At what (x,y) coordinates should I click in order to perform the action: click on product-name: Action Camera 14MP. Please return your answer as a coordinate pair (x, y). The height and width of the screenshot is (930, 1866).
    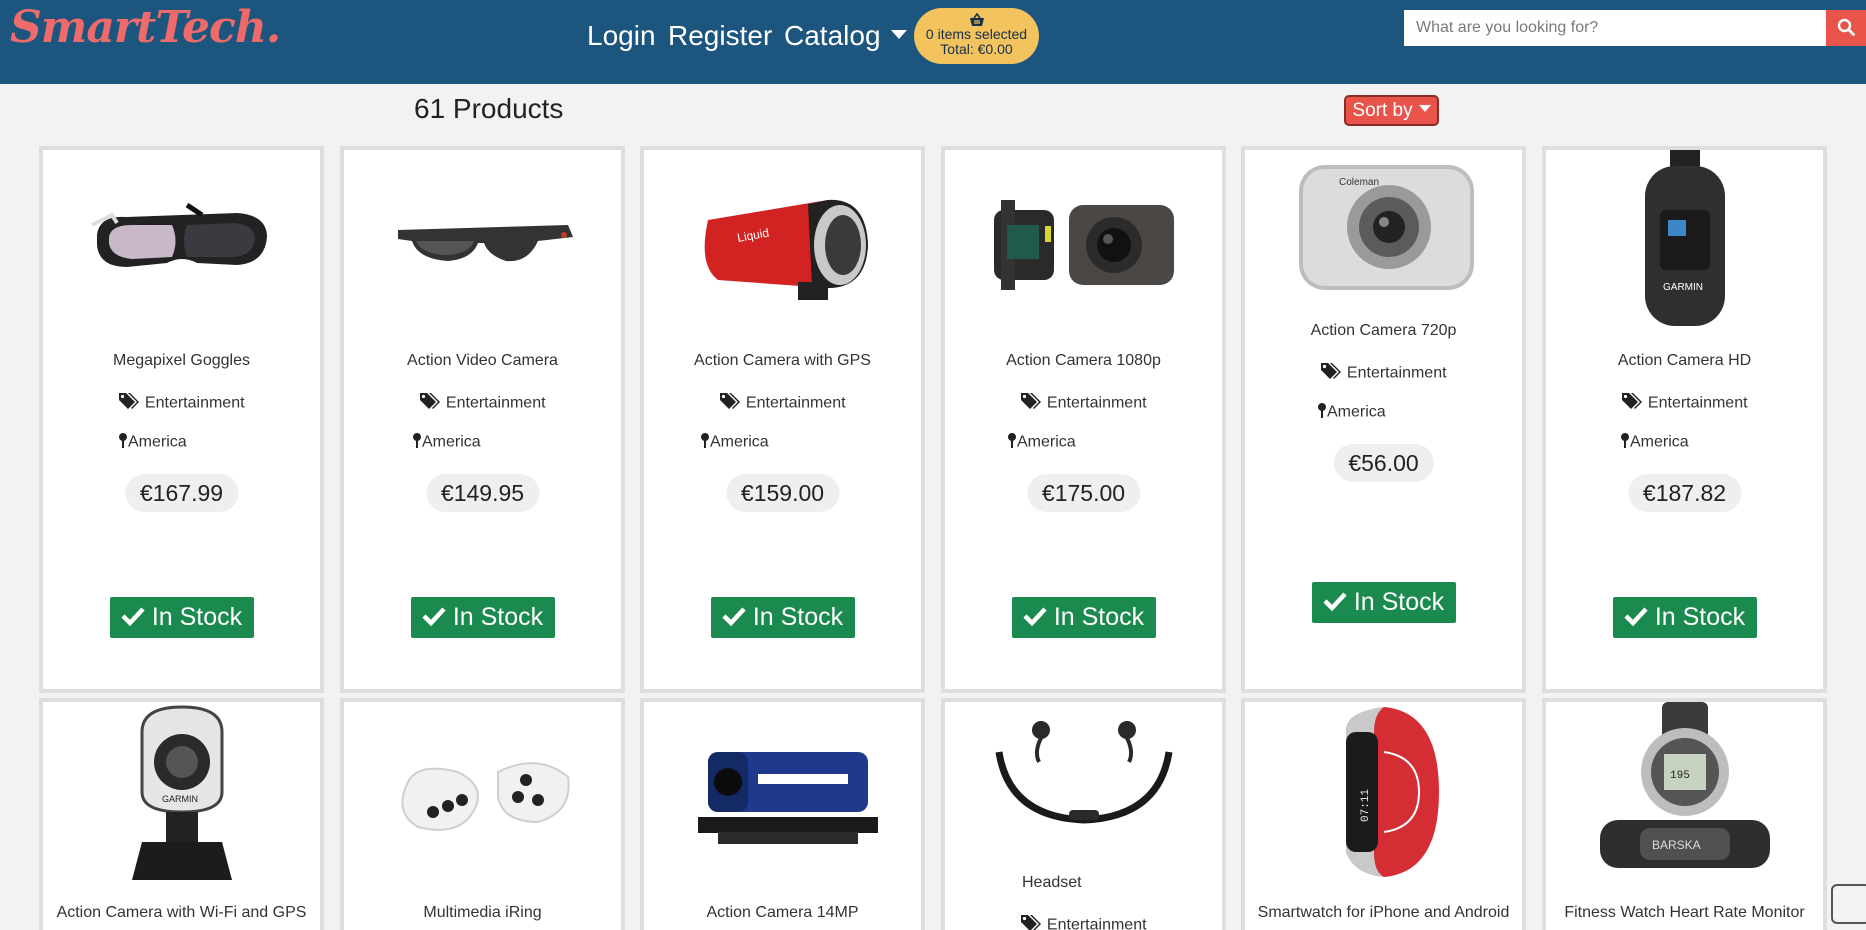
    Looking at the image, I should click on (782, 913).